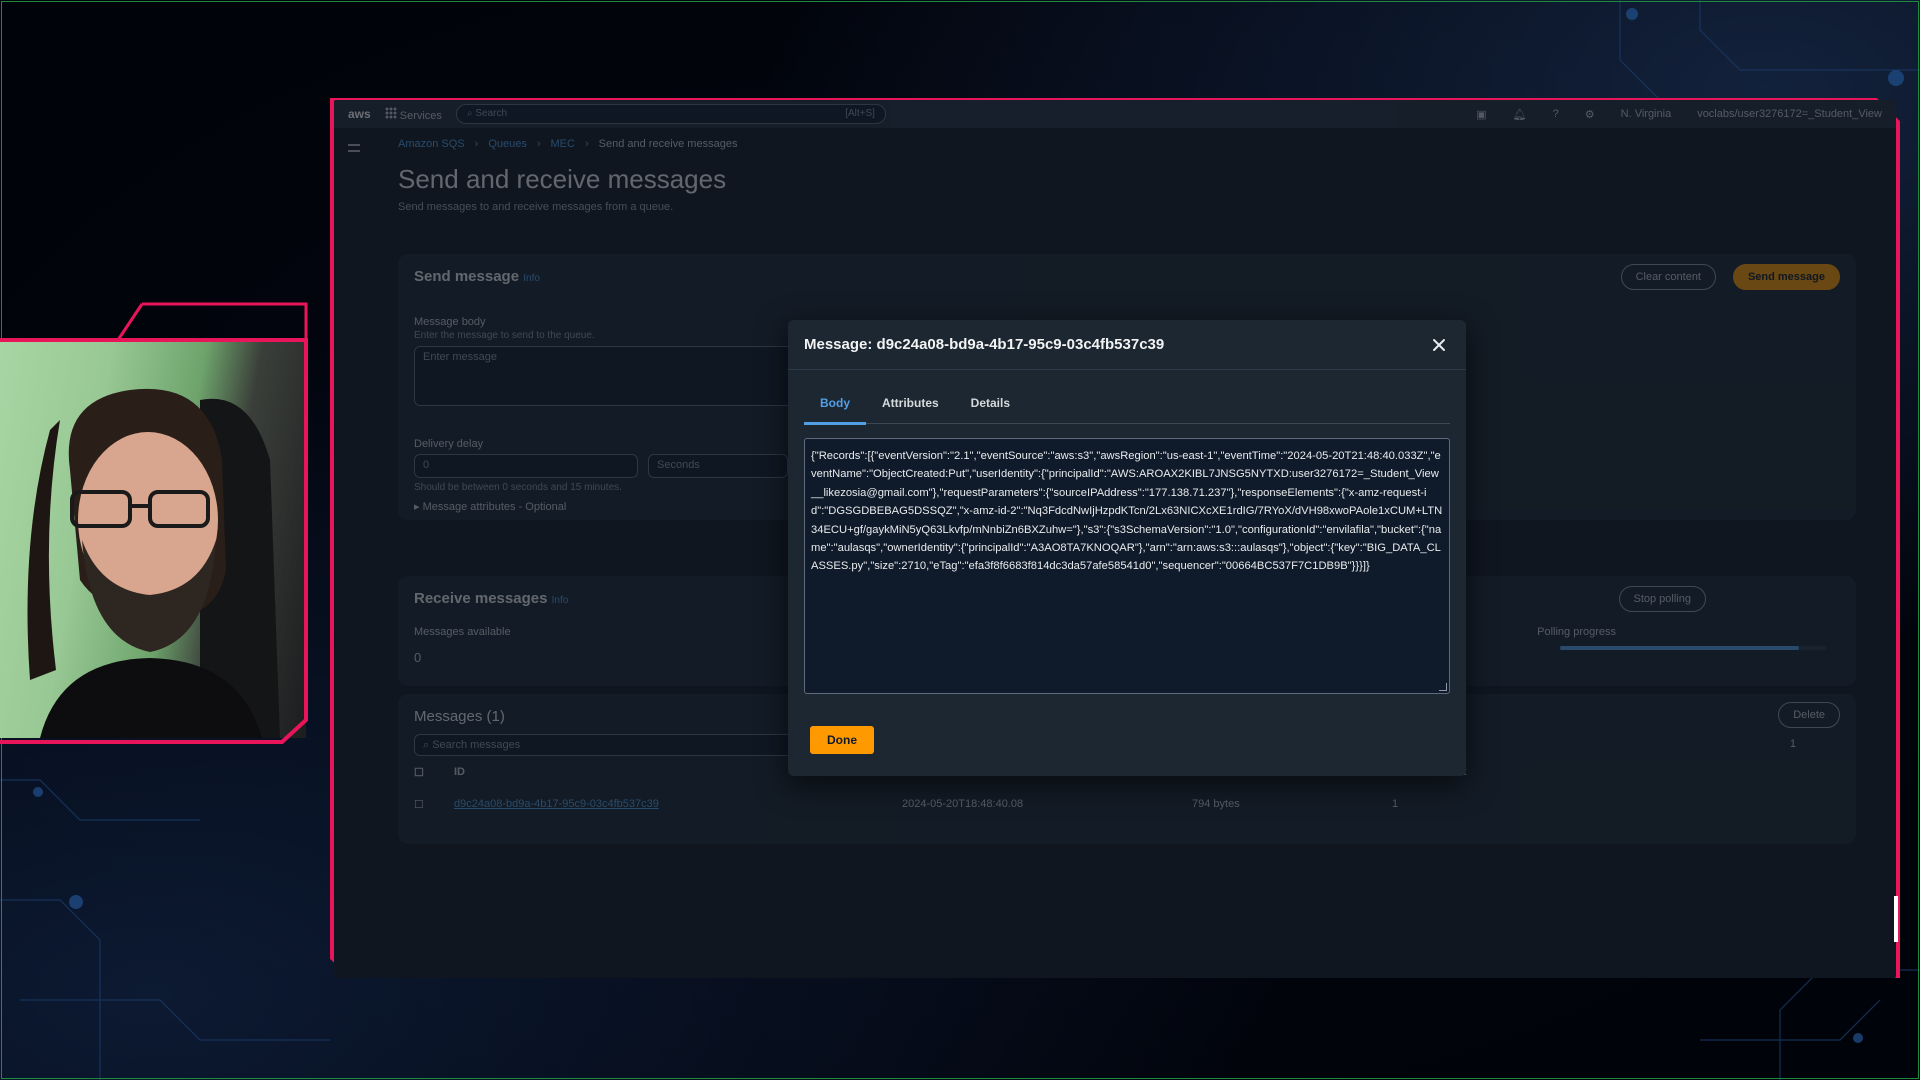  What do you see at coordinates (1556, 114) in the screenshot?
I see `help-icon: ?` at bounding box center [1556, 114].